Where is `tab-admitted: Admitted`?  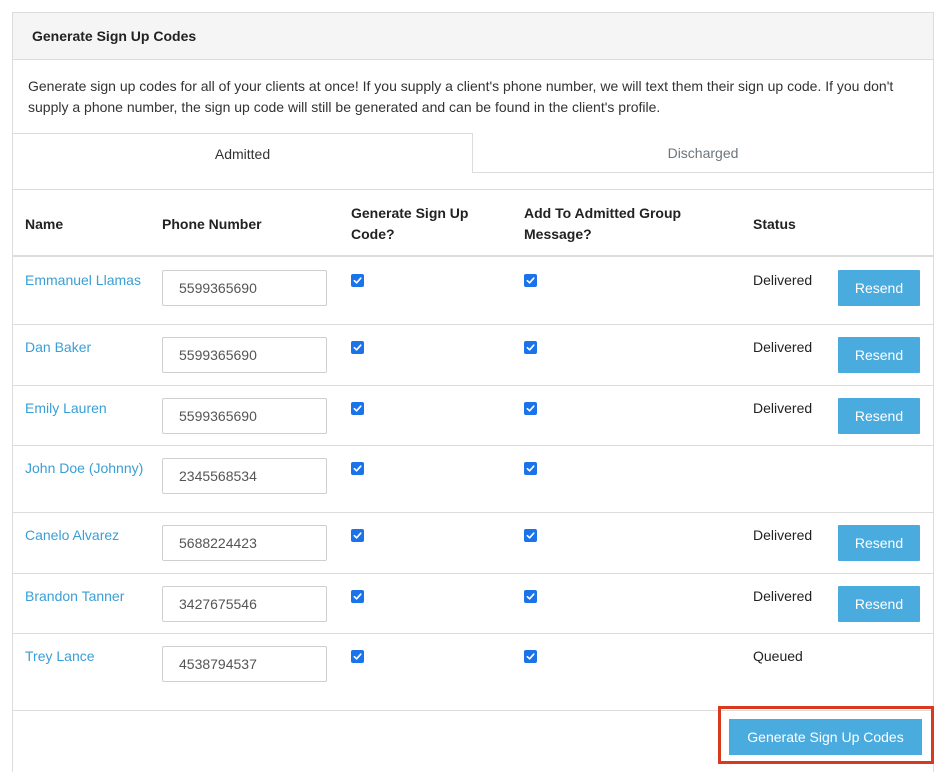 tab-admitted: Admitted is located at coordinates (243, 153).